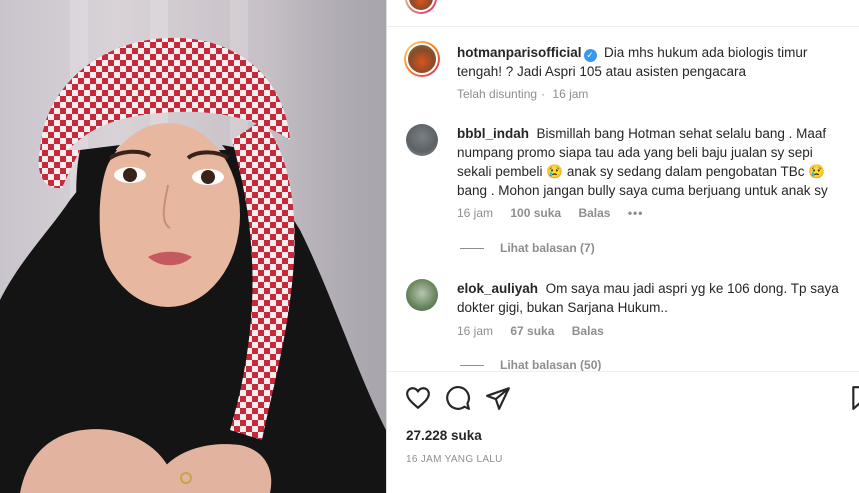 The height and width of the screenshot is (493, 859). I want to click on share-icon, so click(498, 398).